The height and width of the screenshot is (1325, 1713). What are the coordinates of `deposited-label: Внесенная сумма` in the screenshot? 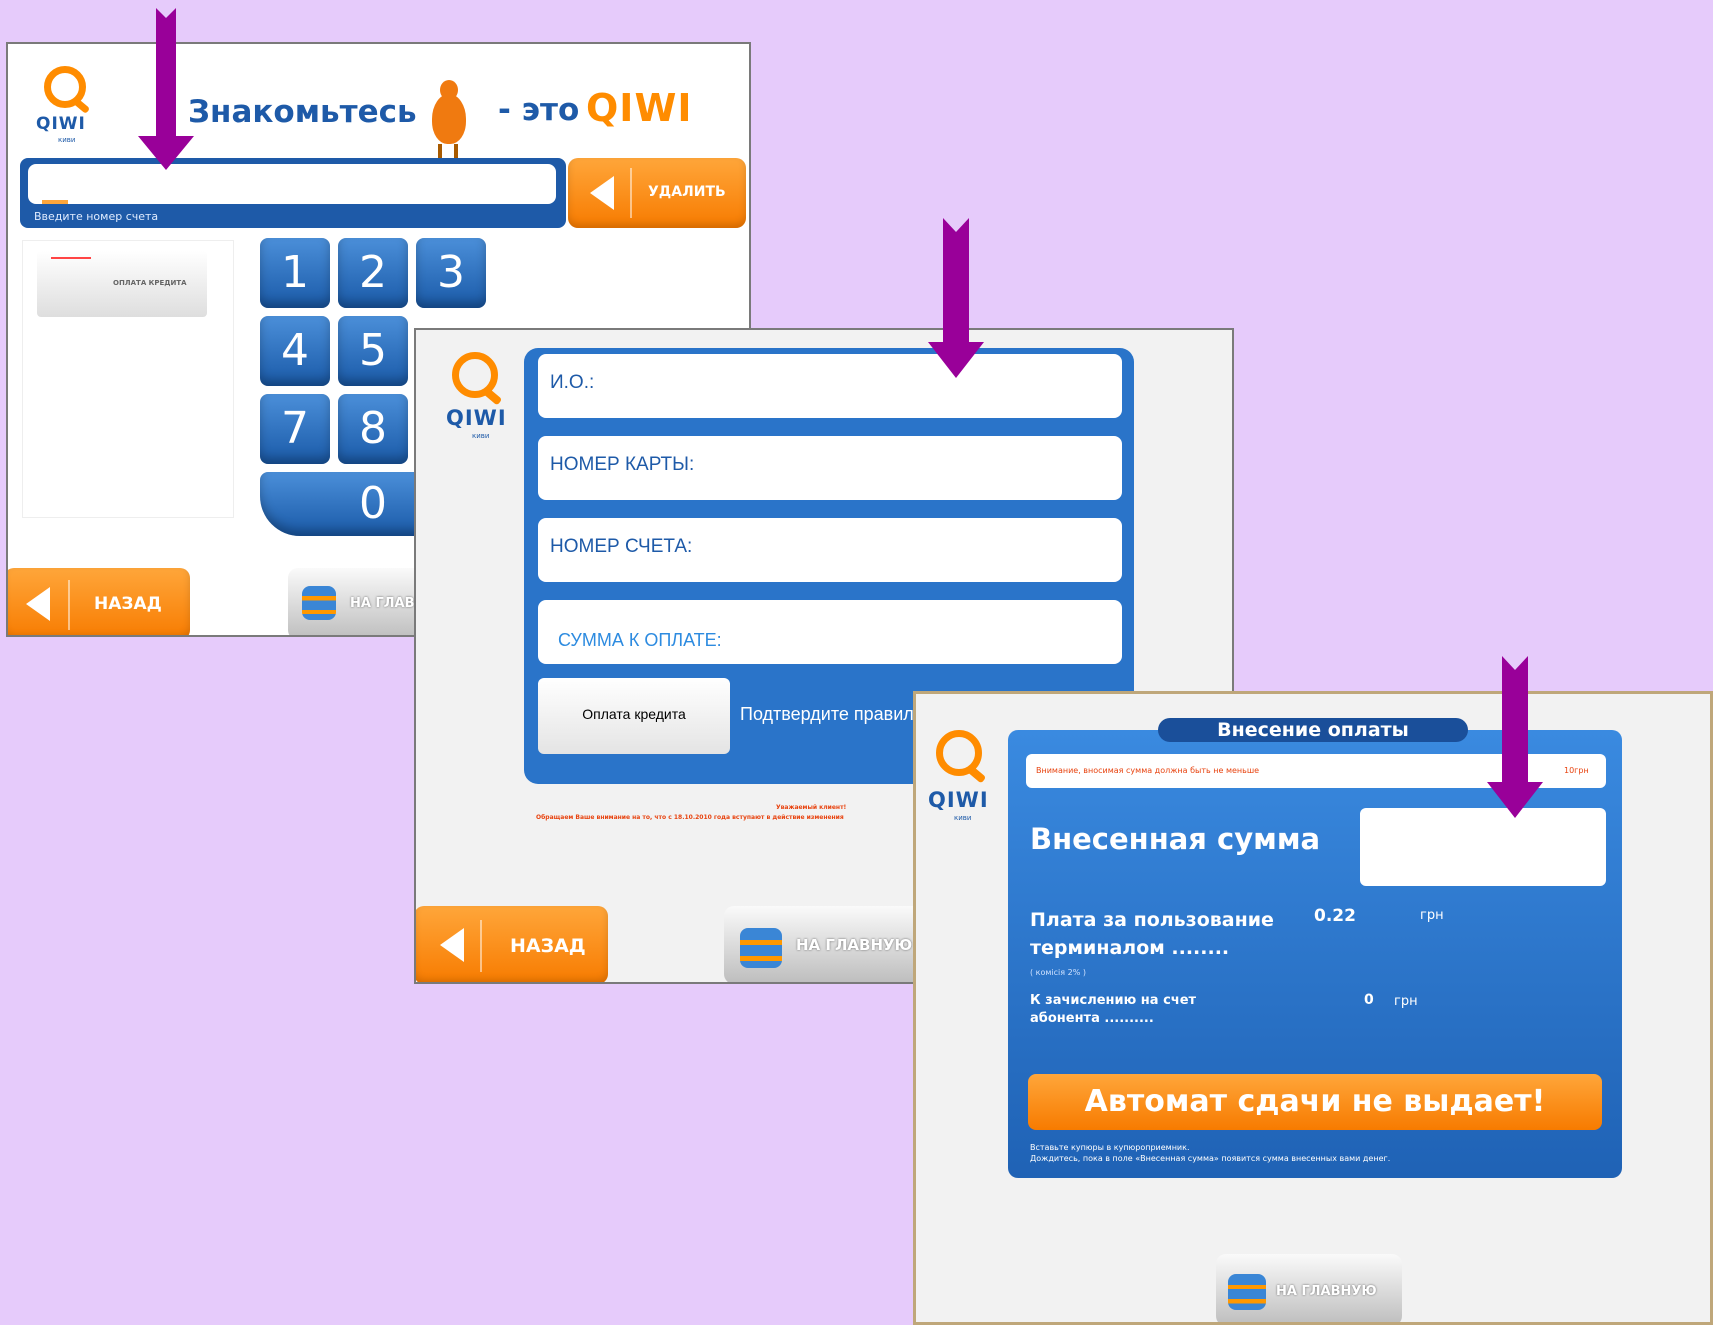 It's located at (1175, 839).